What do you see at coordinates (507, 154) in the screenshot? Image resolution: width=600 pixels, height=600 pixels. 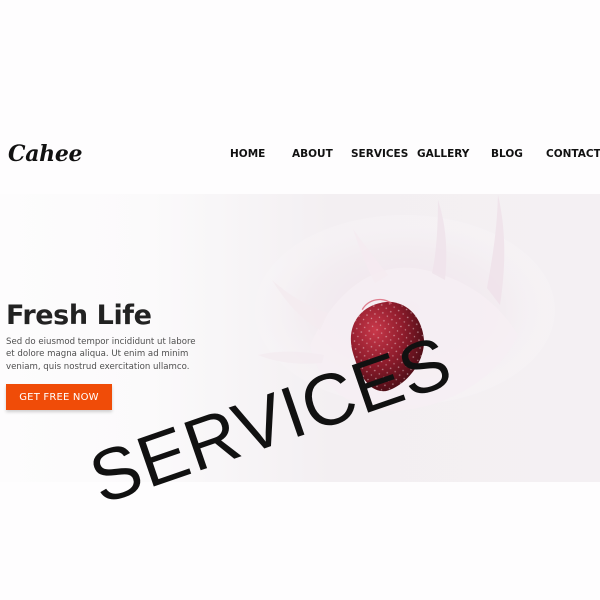 I see `nav-blog-link: BLOG` at bounding box center [507, 154].